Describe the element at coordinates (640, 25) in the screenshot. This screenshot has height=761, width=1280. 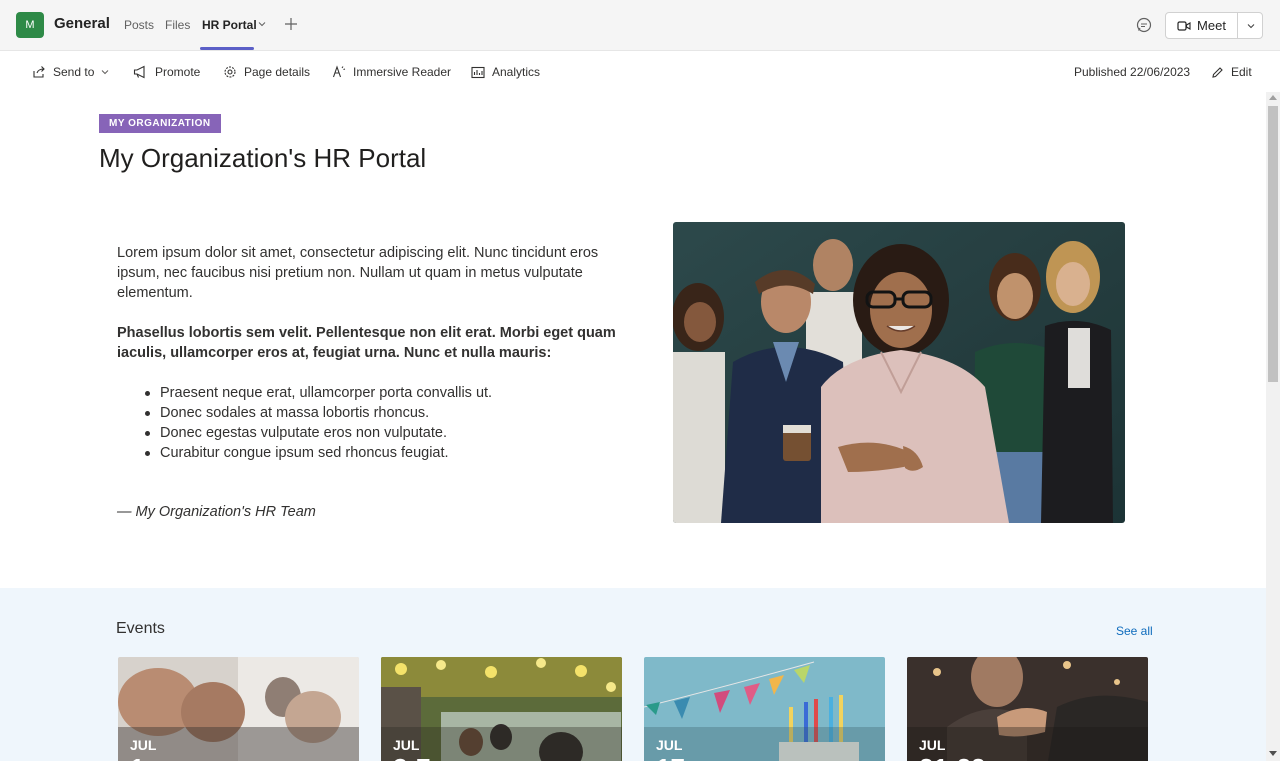
I see `teams-channel-header: M General Posts Files HR Portal Meet` at that location.